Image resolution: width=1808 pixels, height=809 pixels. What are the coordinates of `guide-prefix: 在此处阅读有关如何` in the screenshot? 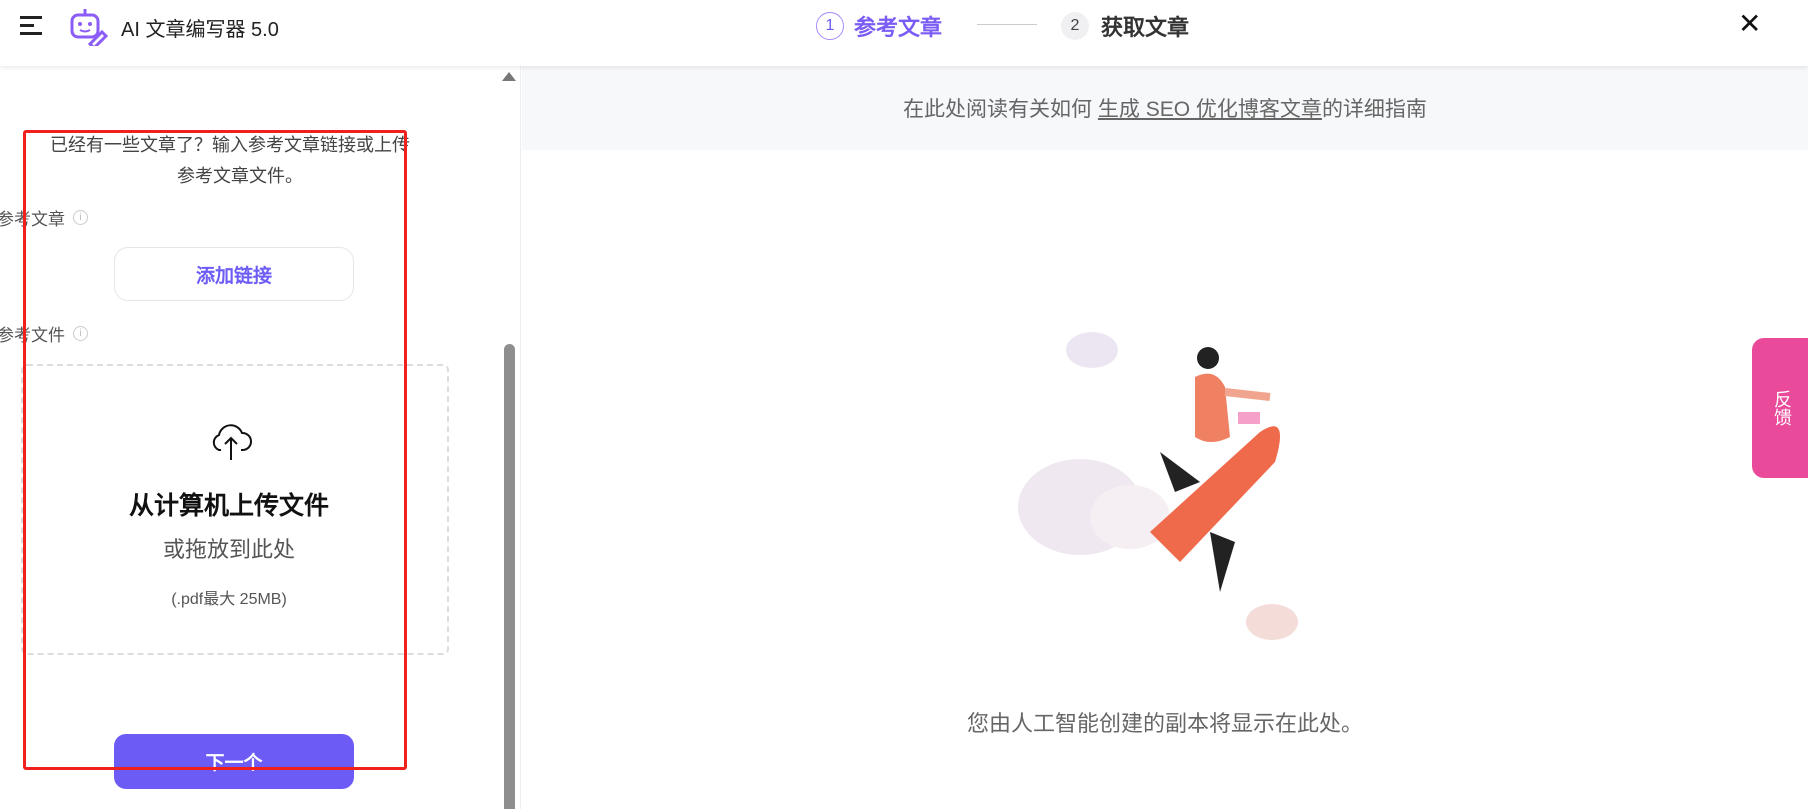 It's located at (1000, 109).